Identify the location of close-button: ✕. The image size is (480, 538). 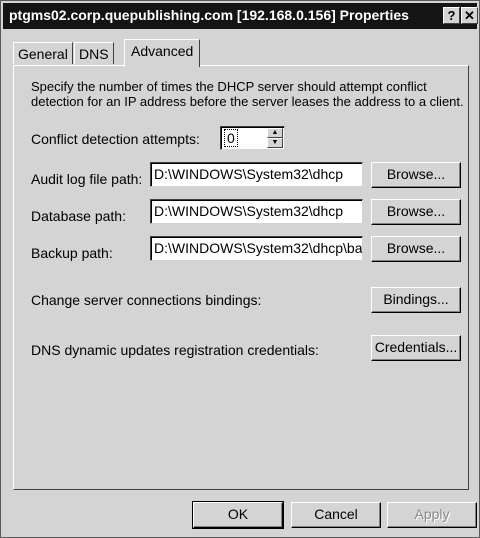
(469, 15).